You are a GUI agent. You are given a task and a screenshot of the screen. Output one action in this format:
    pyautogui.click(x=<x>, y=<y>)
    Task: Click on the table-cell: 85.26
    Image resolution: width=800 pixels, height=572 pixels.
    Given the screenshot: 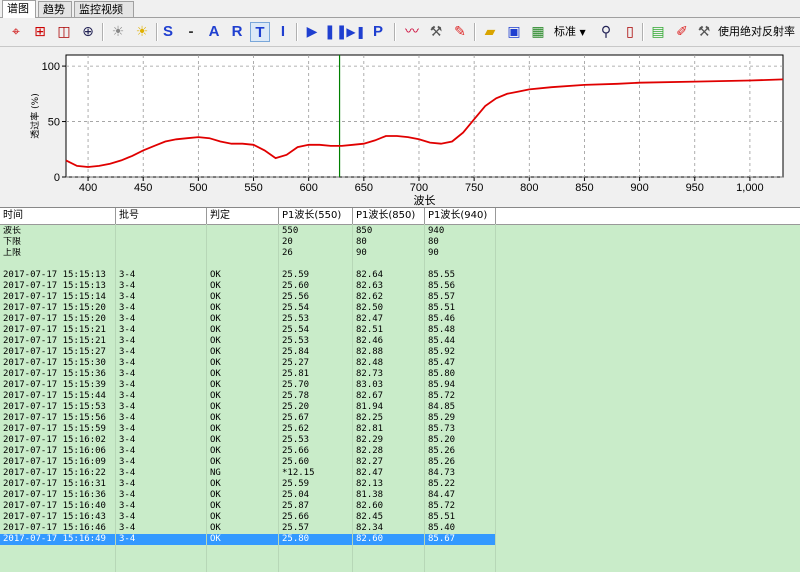 What is the action you would take?
    pyautogui.click(x=460, y=462)
    